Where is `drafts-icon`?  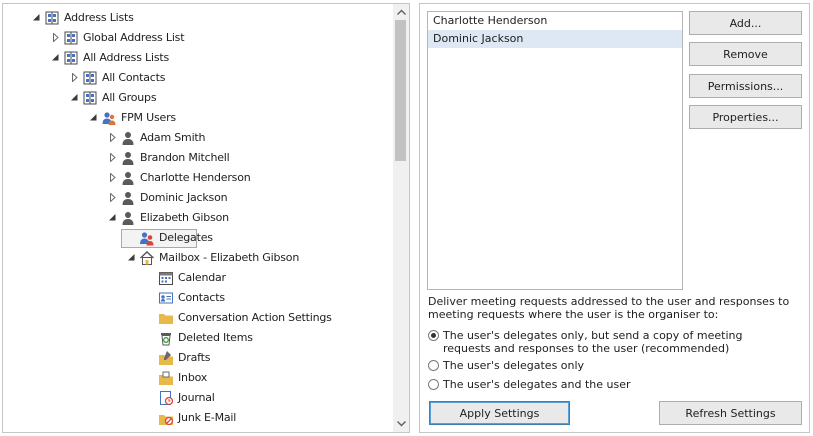 drafts-icon is located at coordinates (166, 358).